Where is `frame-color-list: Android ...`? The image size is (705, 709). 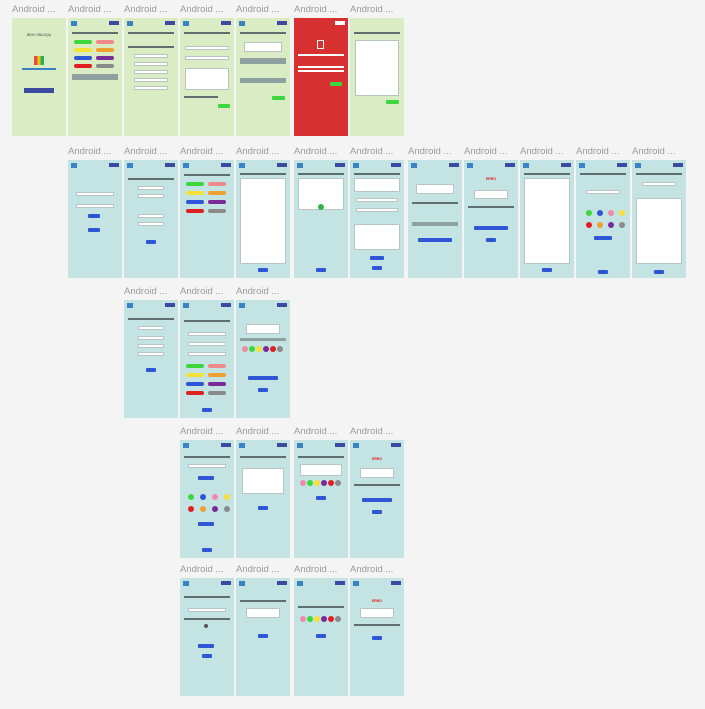
frame-color-list: Android ... is located at coordinates (321, 630).